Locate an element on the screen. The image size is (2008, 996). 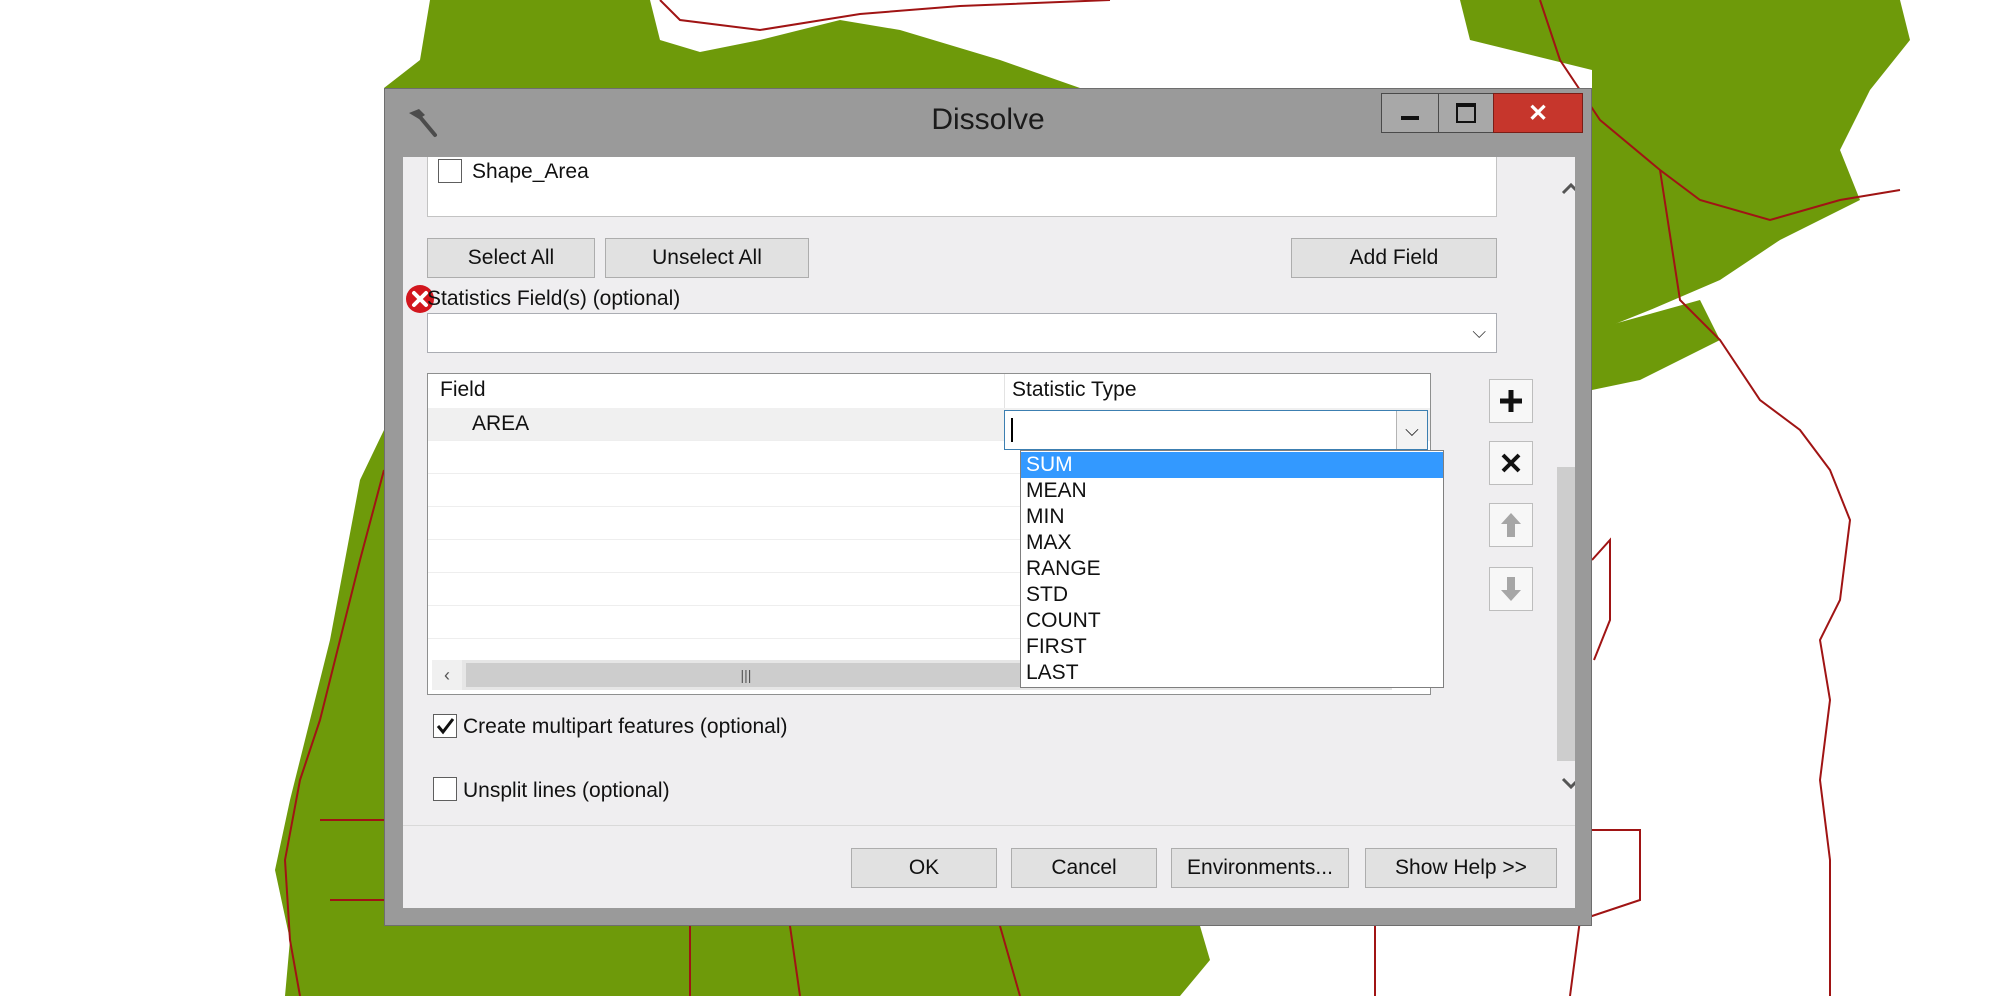
remove-icon is located at coordinates (1511, 463).